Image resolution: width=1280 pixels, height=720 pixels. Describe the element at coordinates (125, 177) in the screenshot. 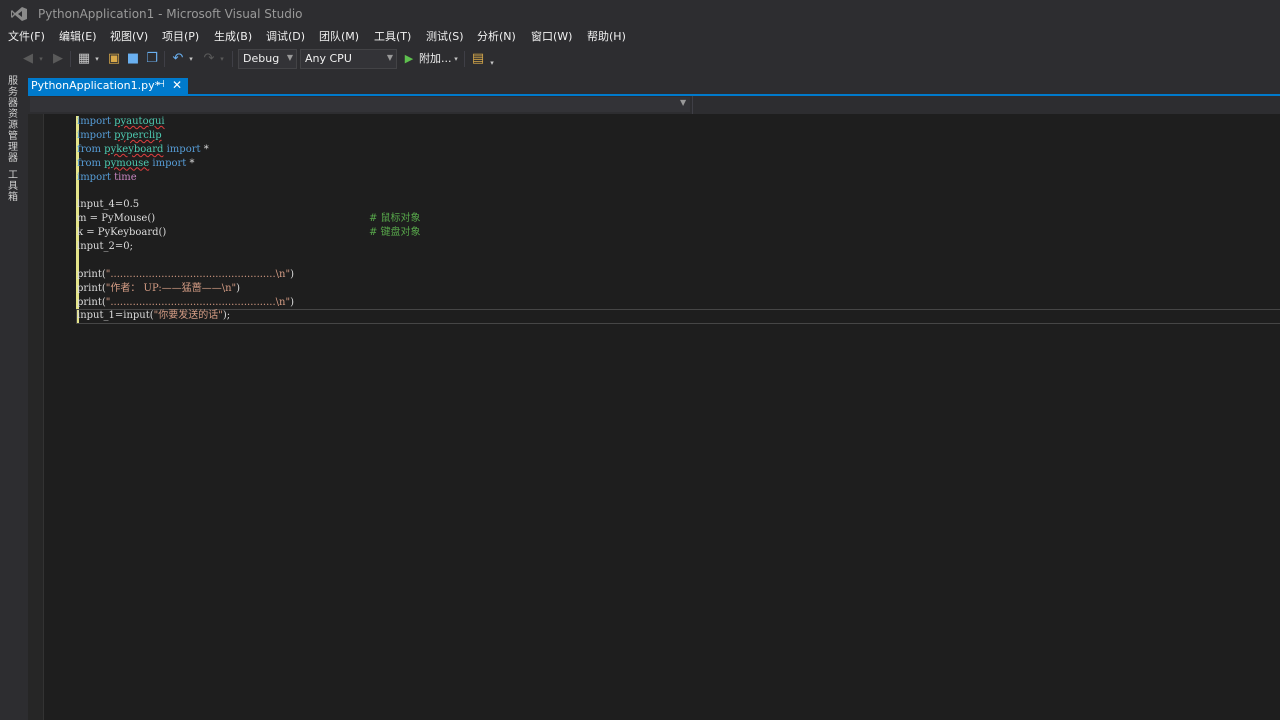

I see `module-name: time` at that location.